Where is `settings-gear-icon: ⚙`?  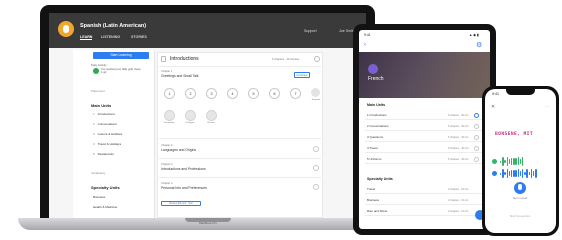 settings-gear-icon: ⚙ is located at coordinates (479, 45).